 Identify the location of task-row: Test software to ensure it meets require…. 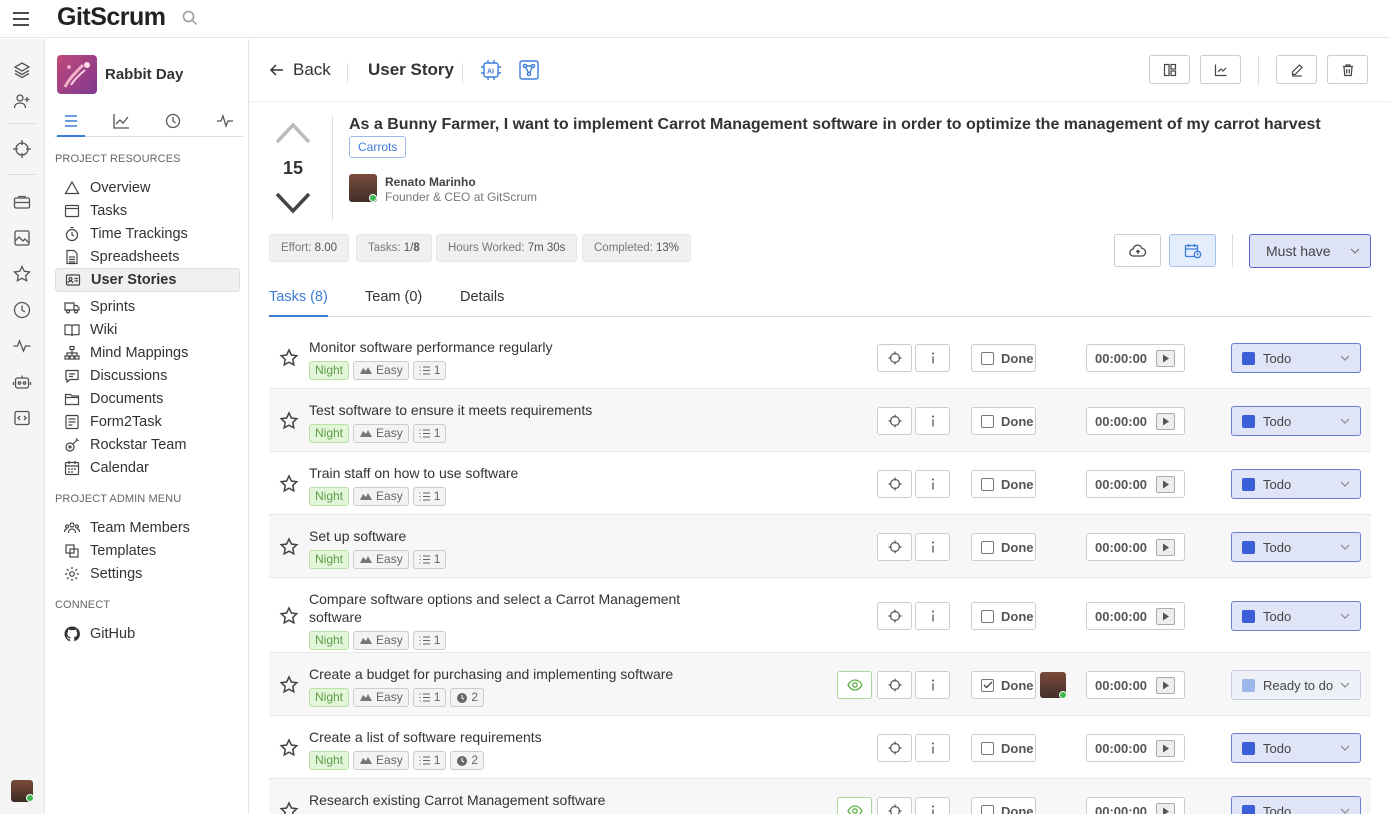
(820, 420).